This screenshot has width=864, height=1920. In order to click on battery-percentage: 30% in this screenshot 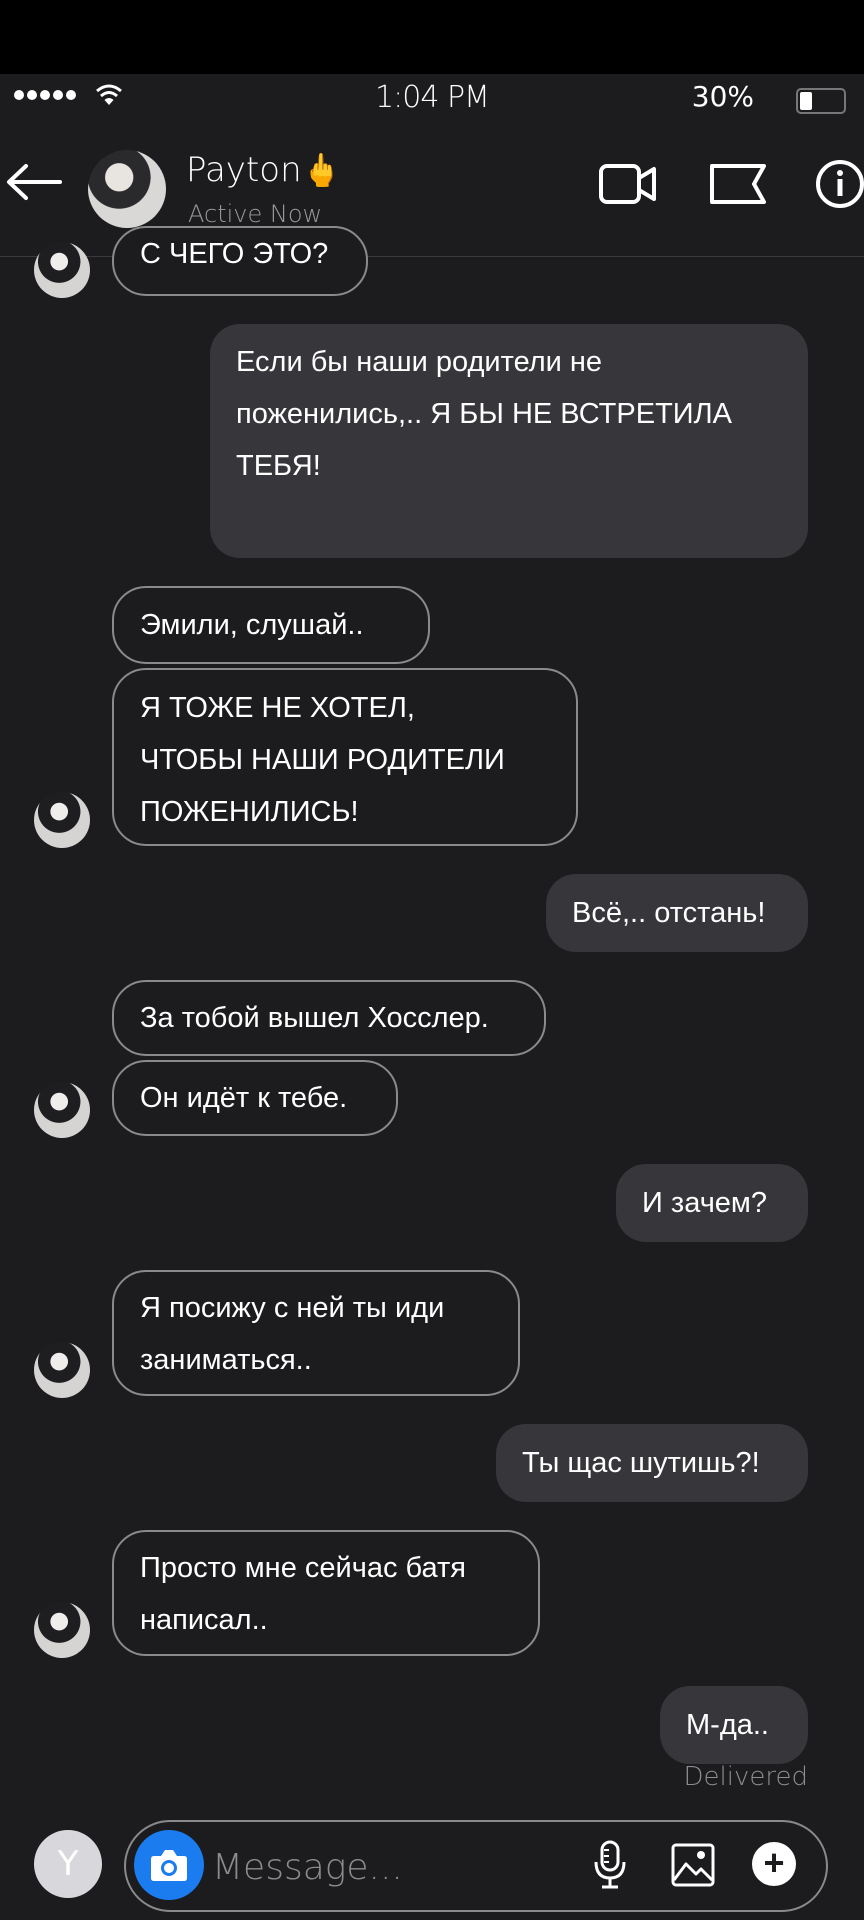, I will do `click(722, 96)`.